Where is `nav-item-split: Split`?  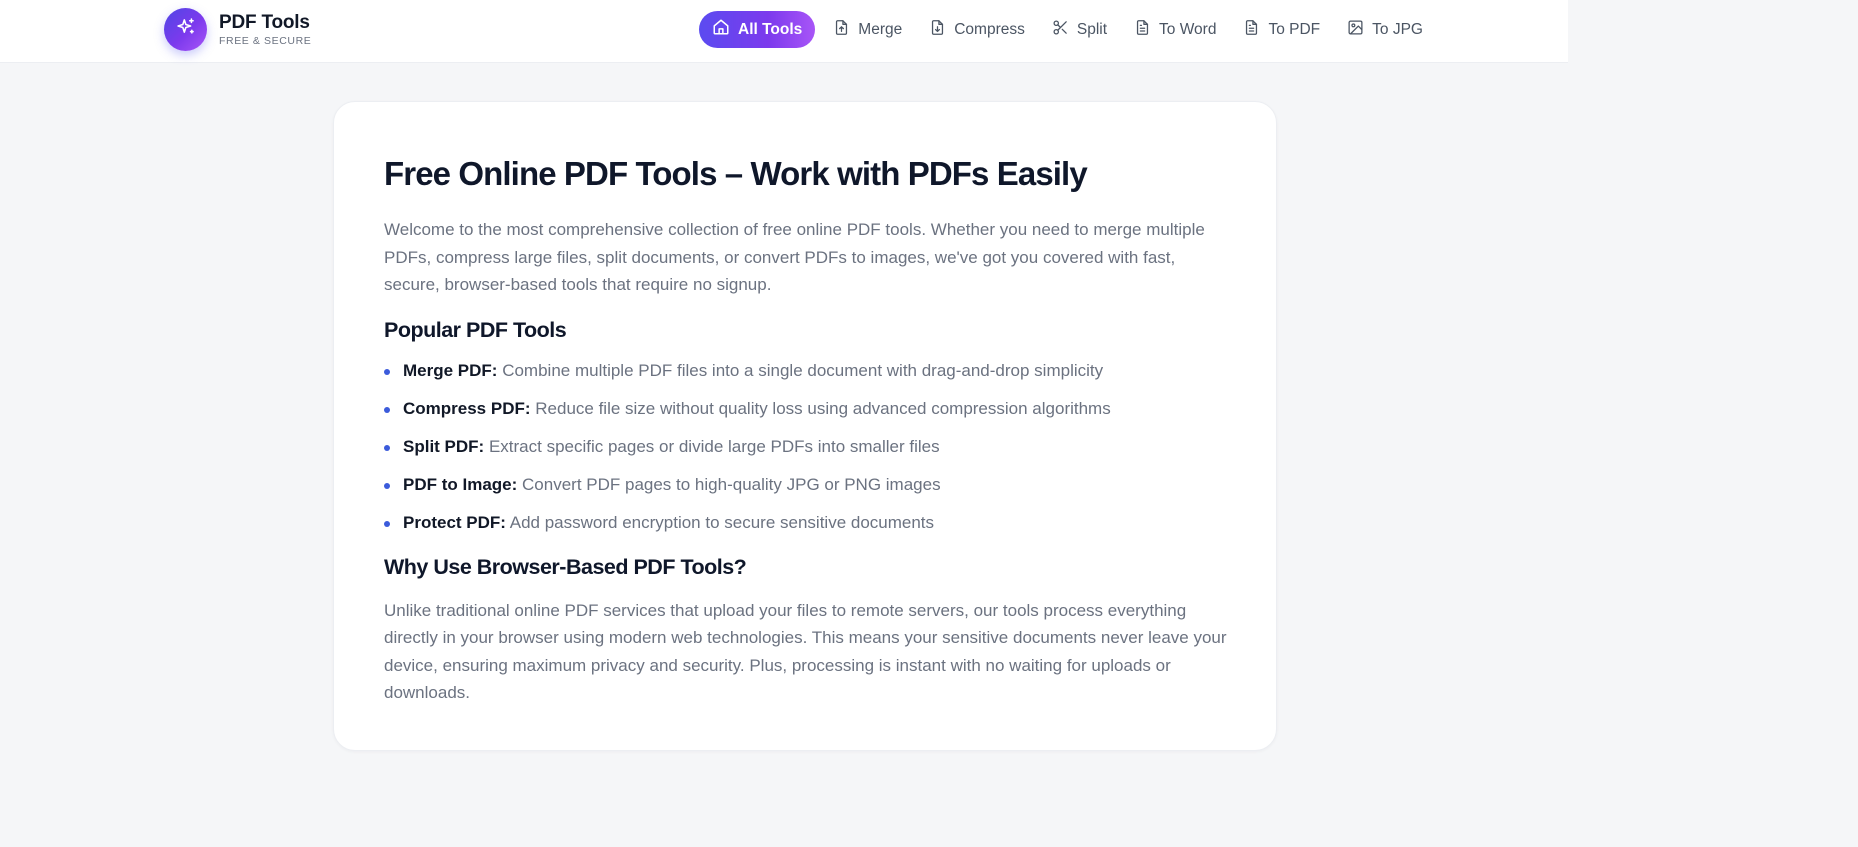 nav-item-split: Split is located at coordinates (1080, 29).